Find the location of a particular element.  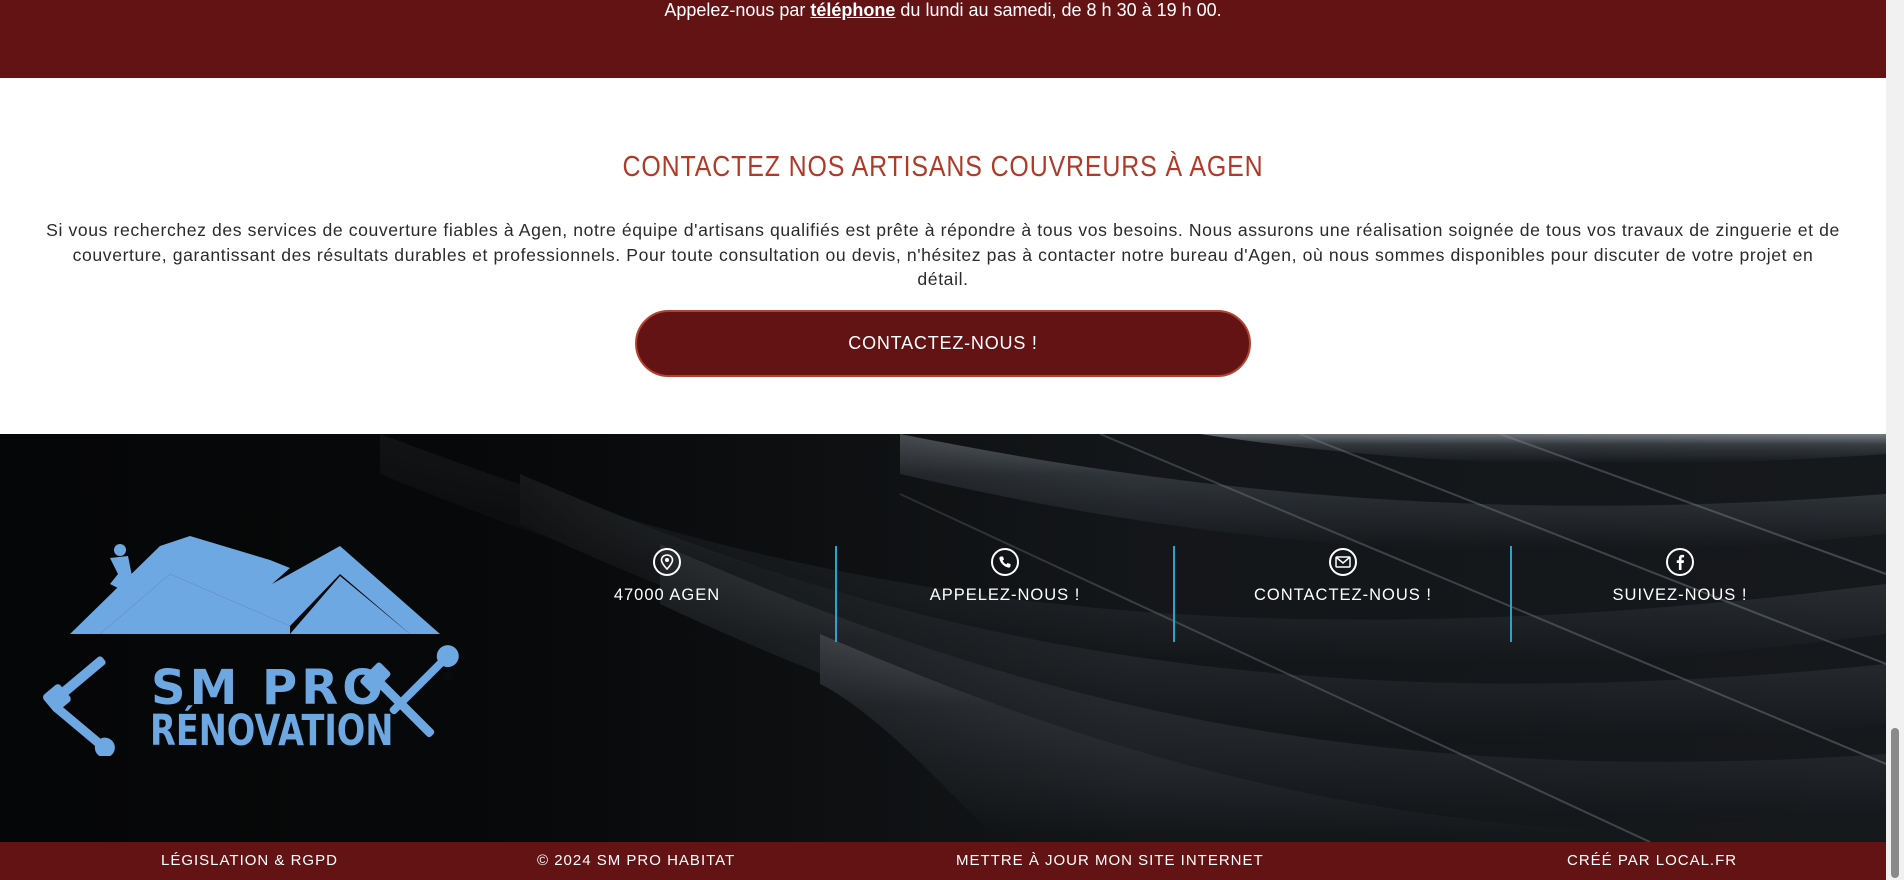

banner-phone-link: téléphone is located at coordinates (852, 10).